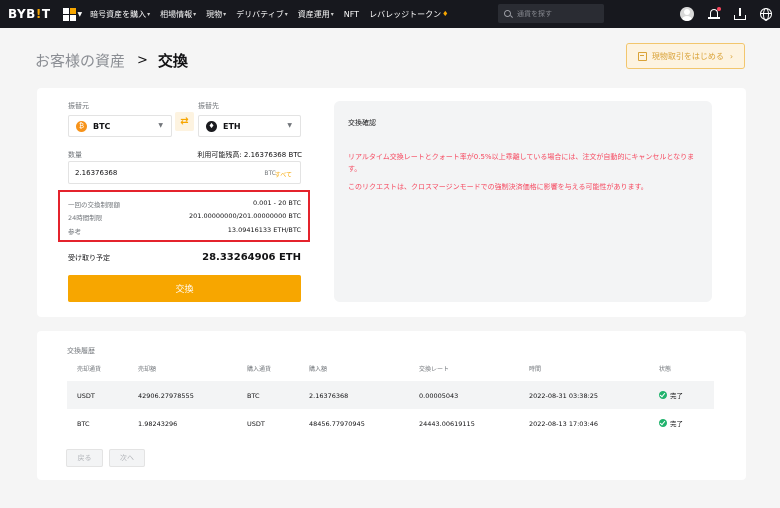 This screenshot has width=780, height=508. I want to click on column-header: 売却額, so click(147, 369).